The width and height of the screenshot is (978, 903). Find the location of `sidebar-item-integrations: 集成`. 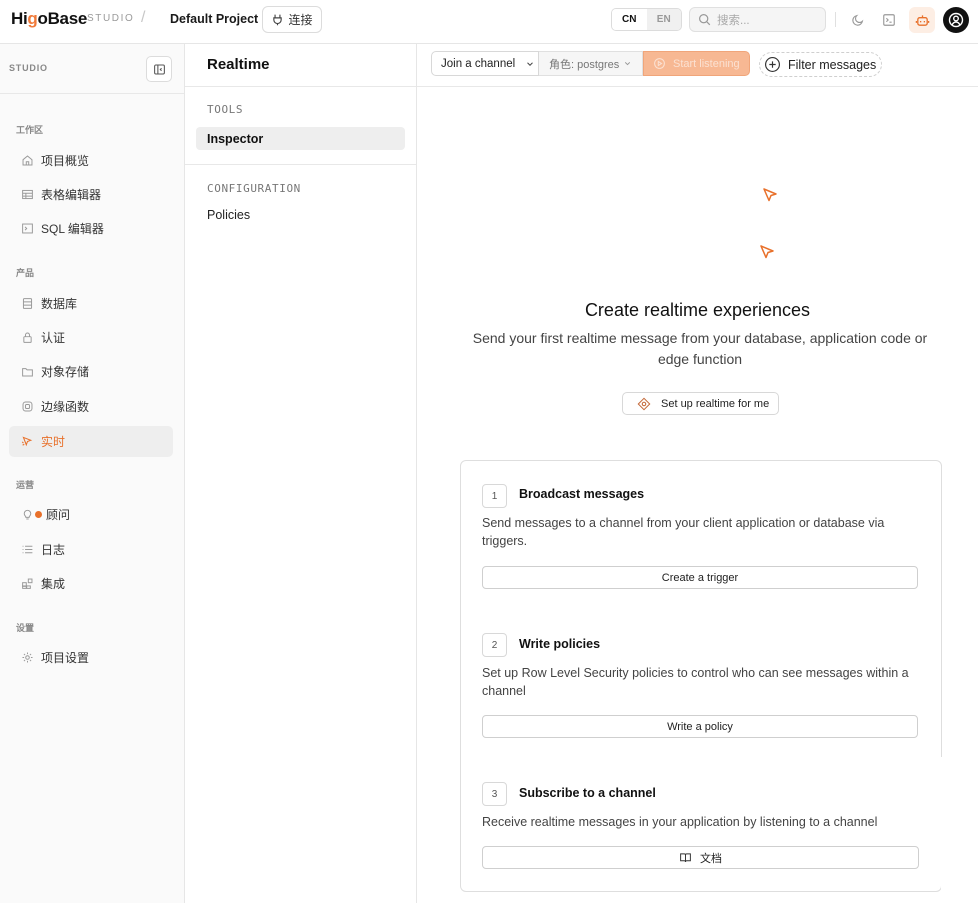

sidebar-item-integrations: 集成 is located at coordinates (91, 583).